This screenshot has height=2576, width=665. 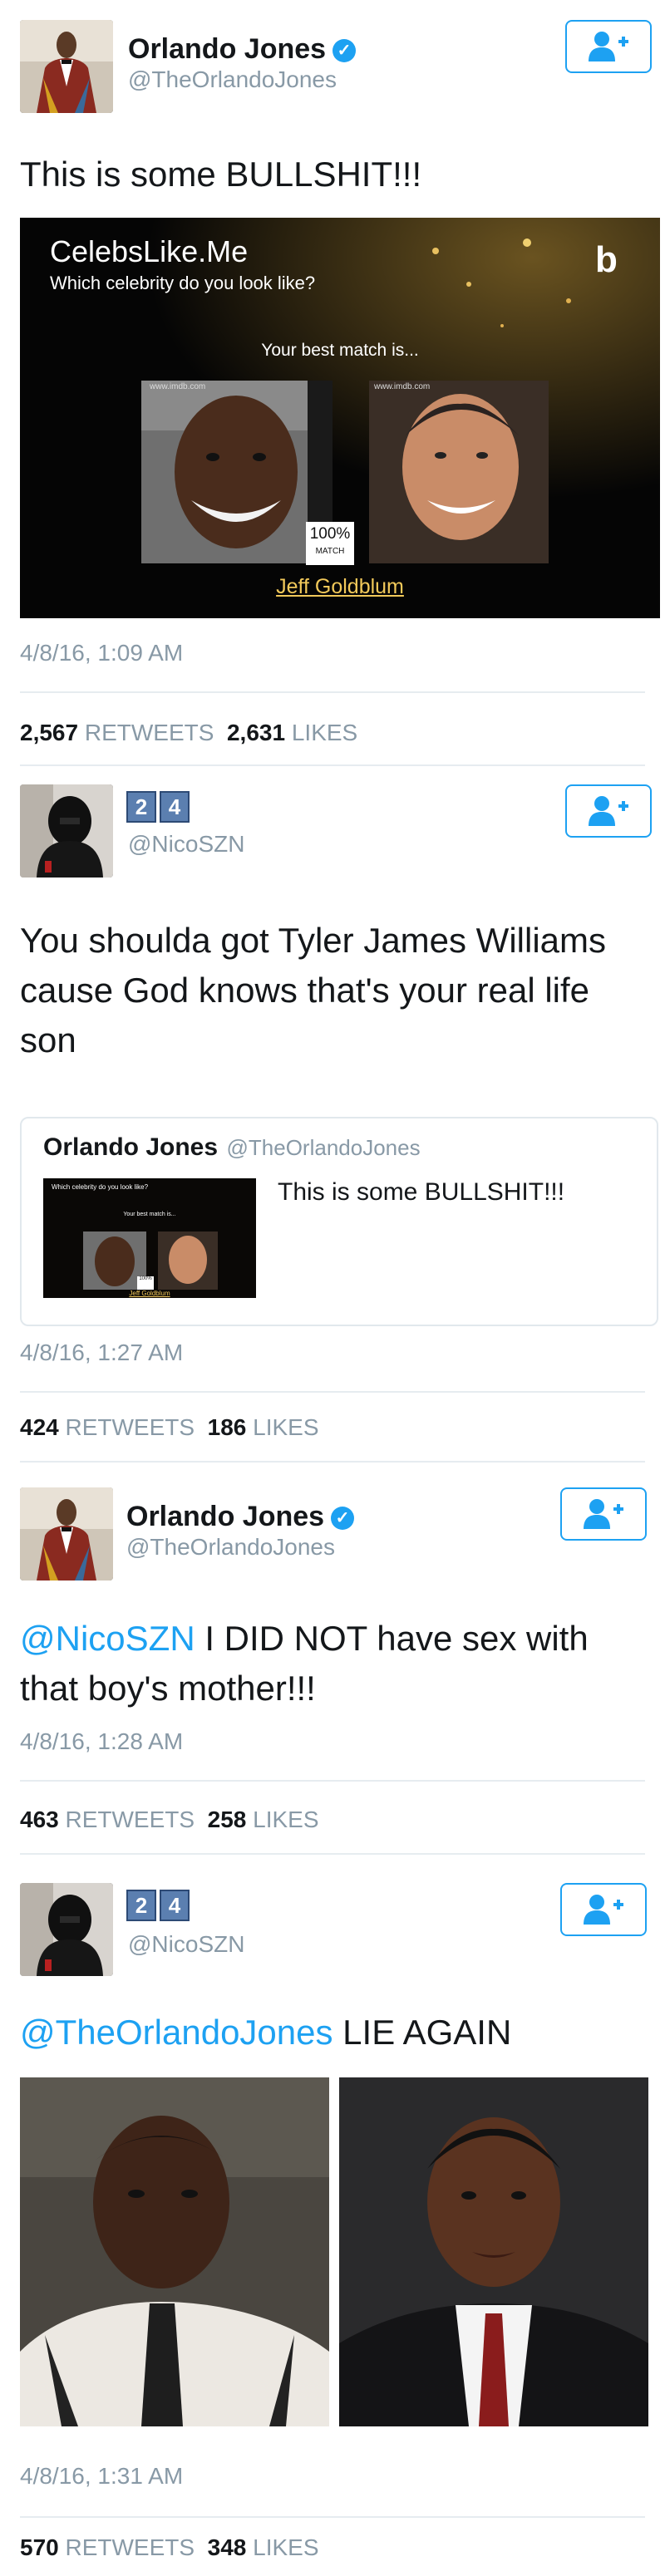 What do you see at coordinates (221, 175) in the screenshot?
I see `tweet-text: This is some BULLSHIT!!!` at bounding box center [221, 175].